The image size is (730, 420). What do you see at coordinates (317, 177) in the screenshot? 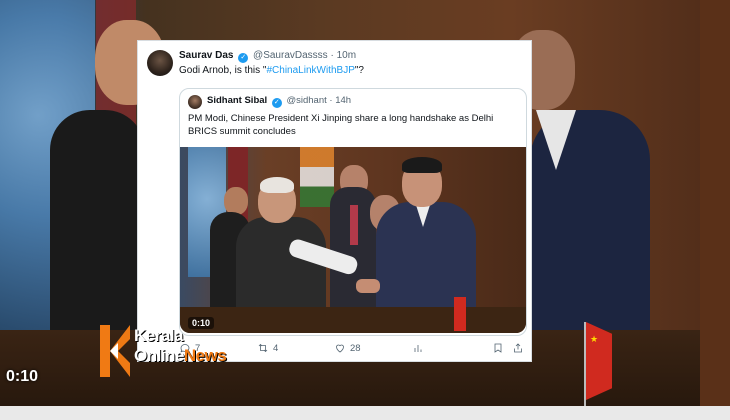
I see `india-flag` at bounding box center [317, 177].